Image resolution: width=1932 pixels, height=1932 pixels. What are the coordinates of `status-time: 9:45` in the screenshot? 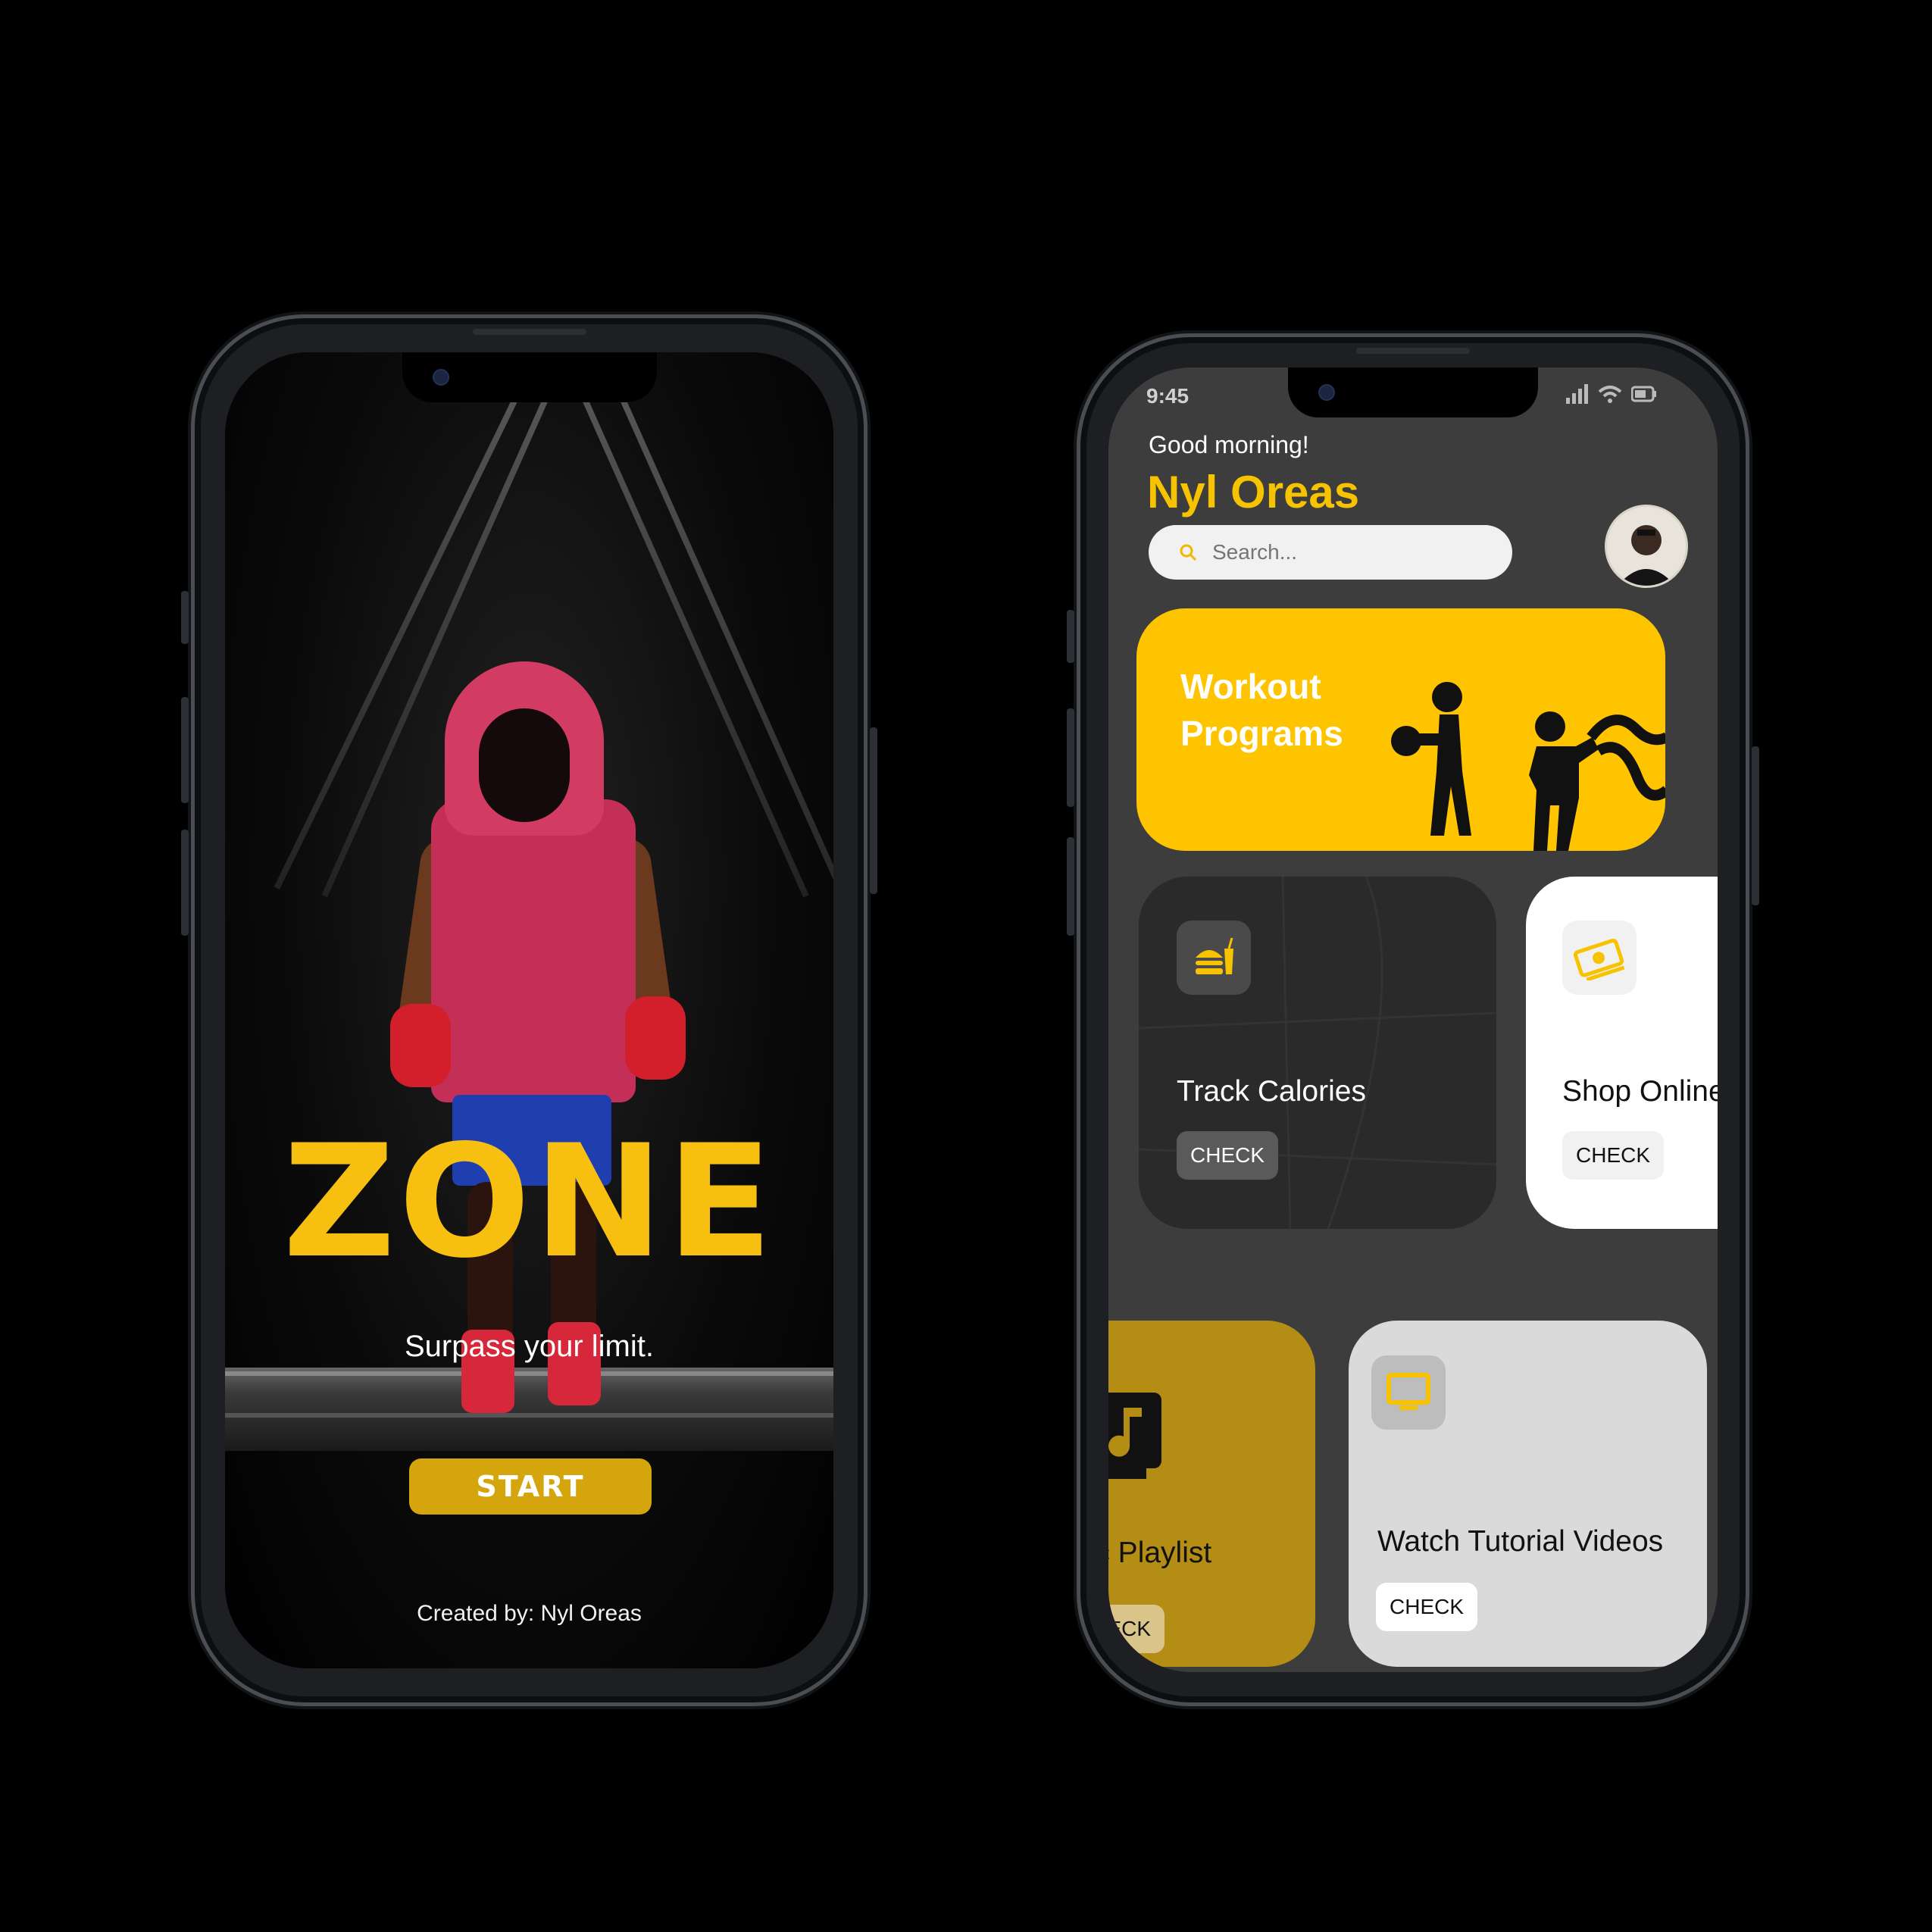 It's located at (1168, 396).